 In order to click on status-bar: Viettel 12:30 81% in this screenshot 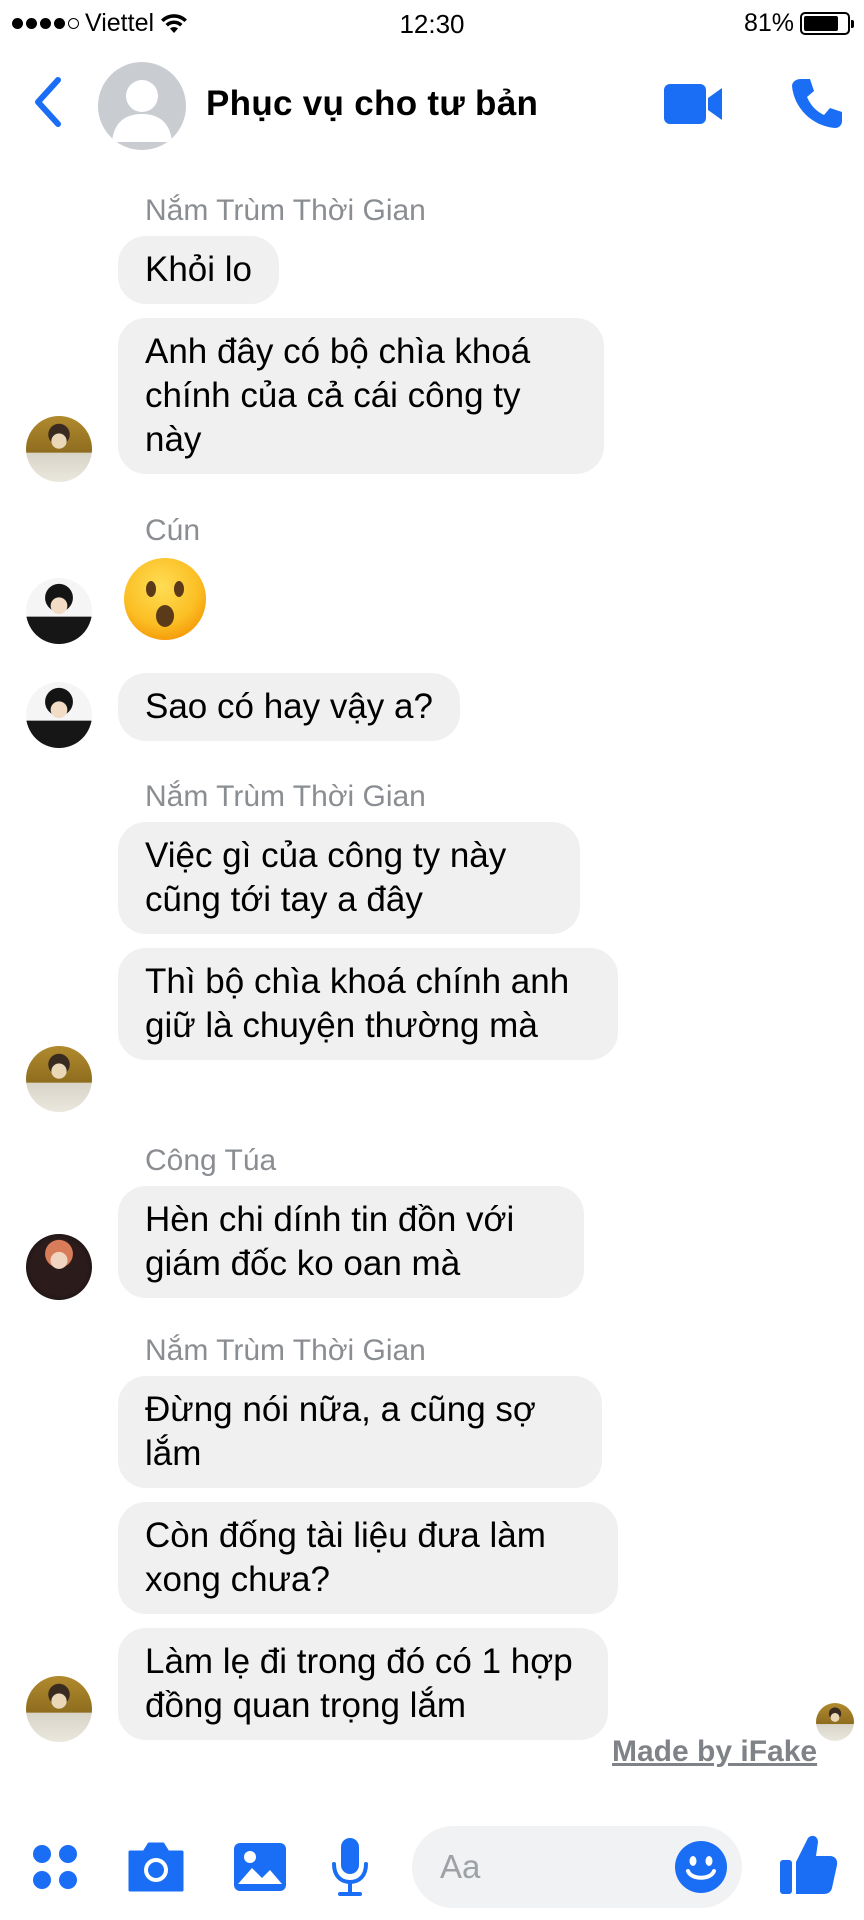, I will do `click(432, 23)`.